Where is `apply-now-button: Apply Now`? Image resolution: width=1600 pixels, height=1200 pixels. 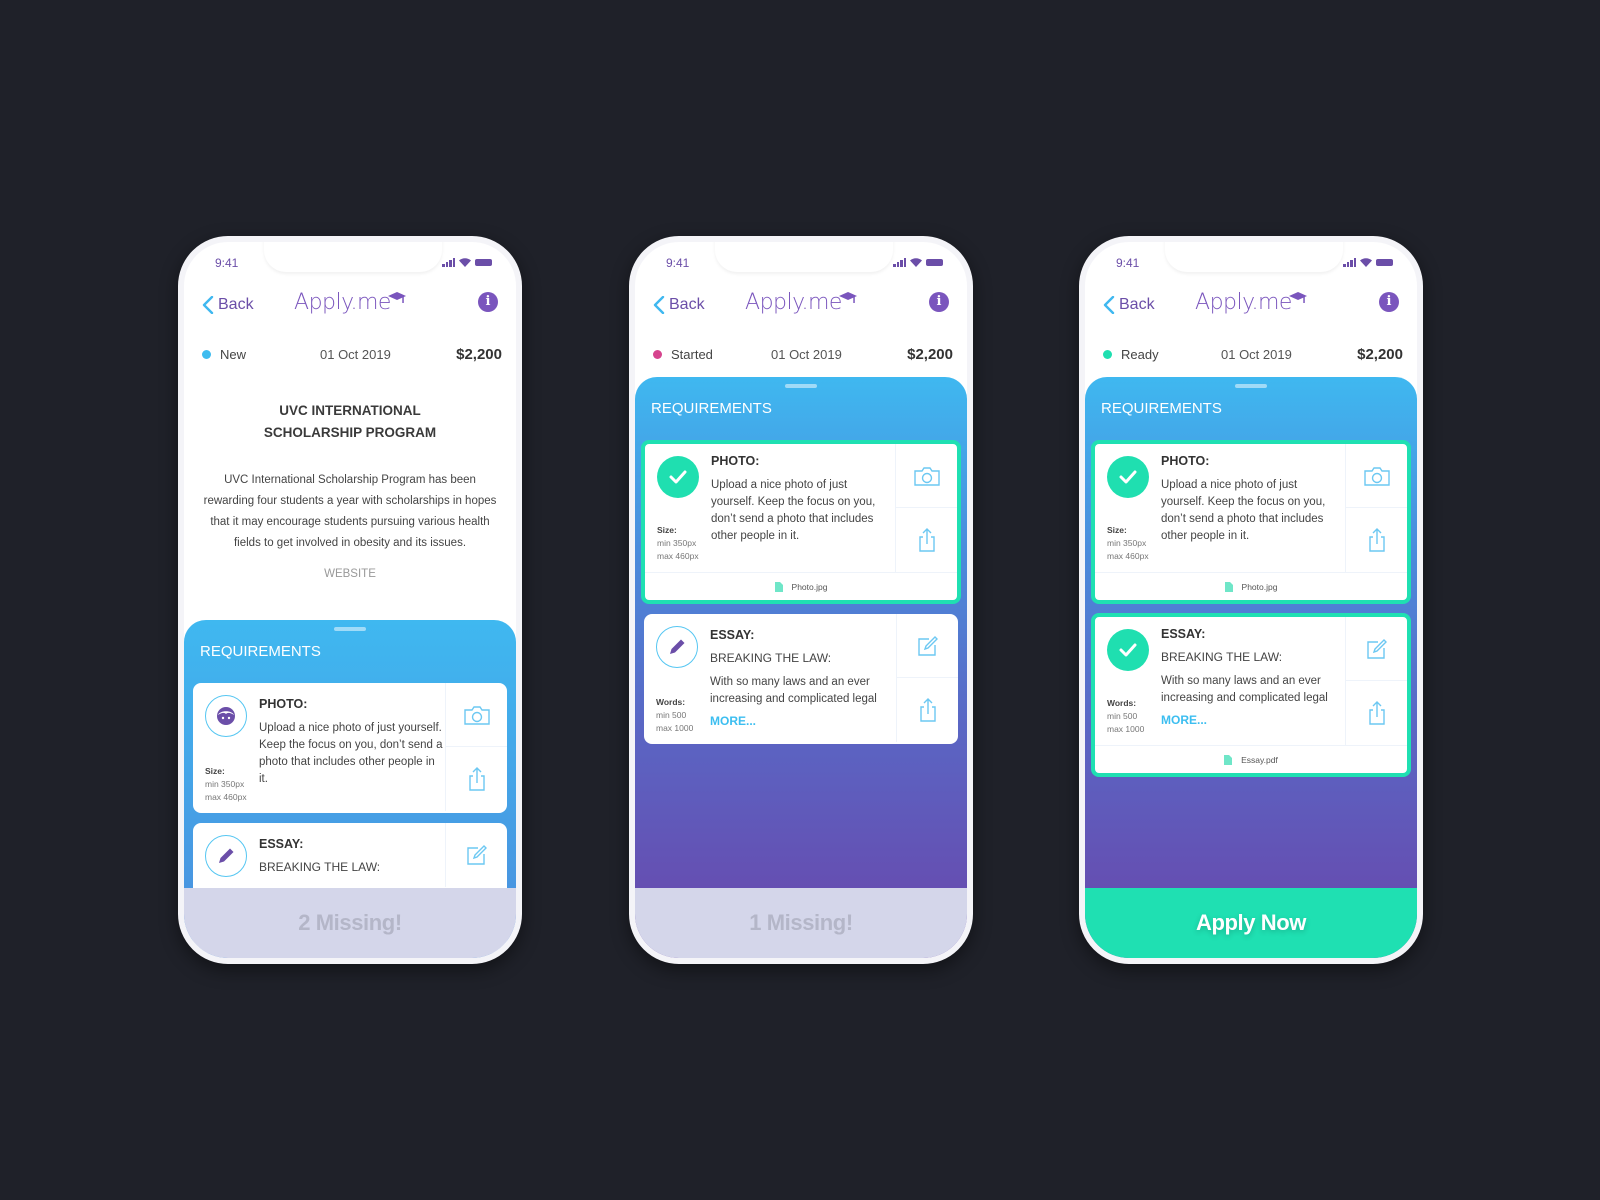
apply-now-button: Apply Now is located at coordinates (1251, 923).